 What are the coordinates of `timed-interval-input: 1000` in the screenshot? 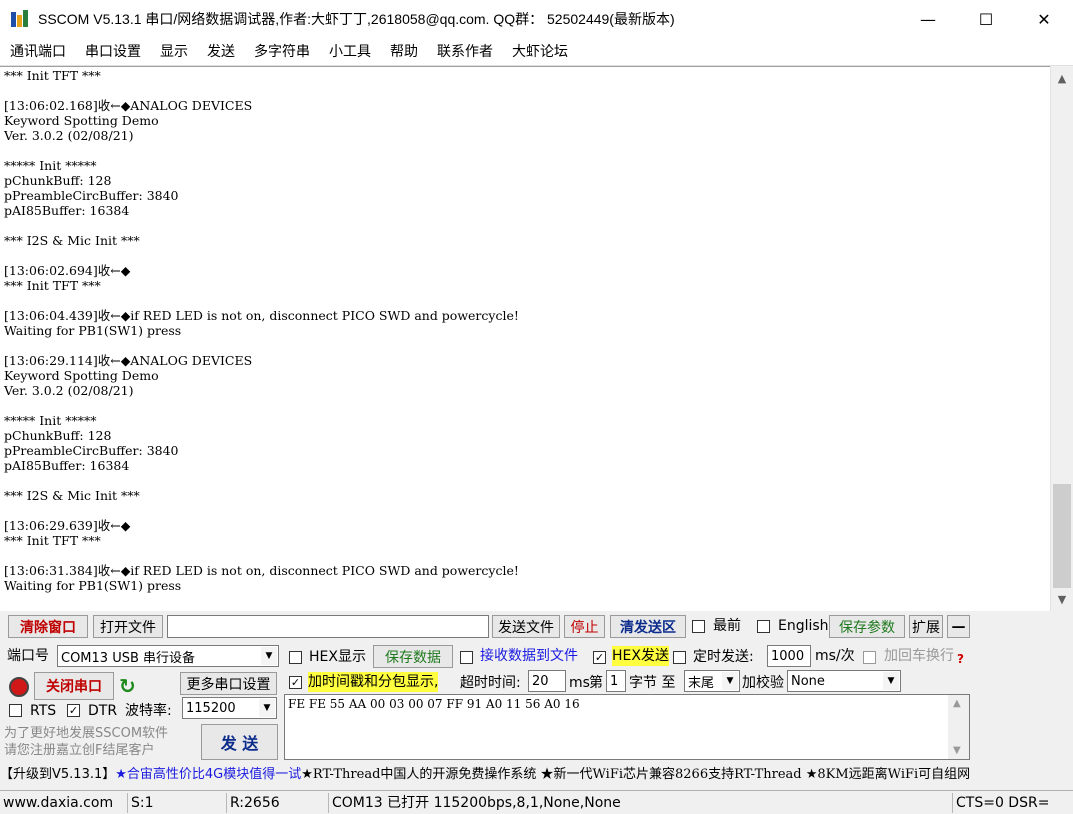 It's located at (789, 656).